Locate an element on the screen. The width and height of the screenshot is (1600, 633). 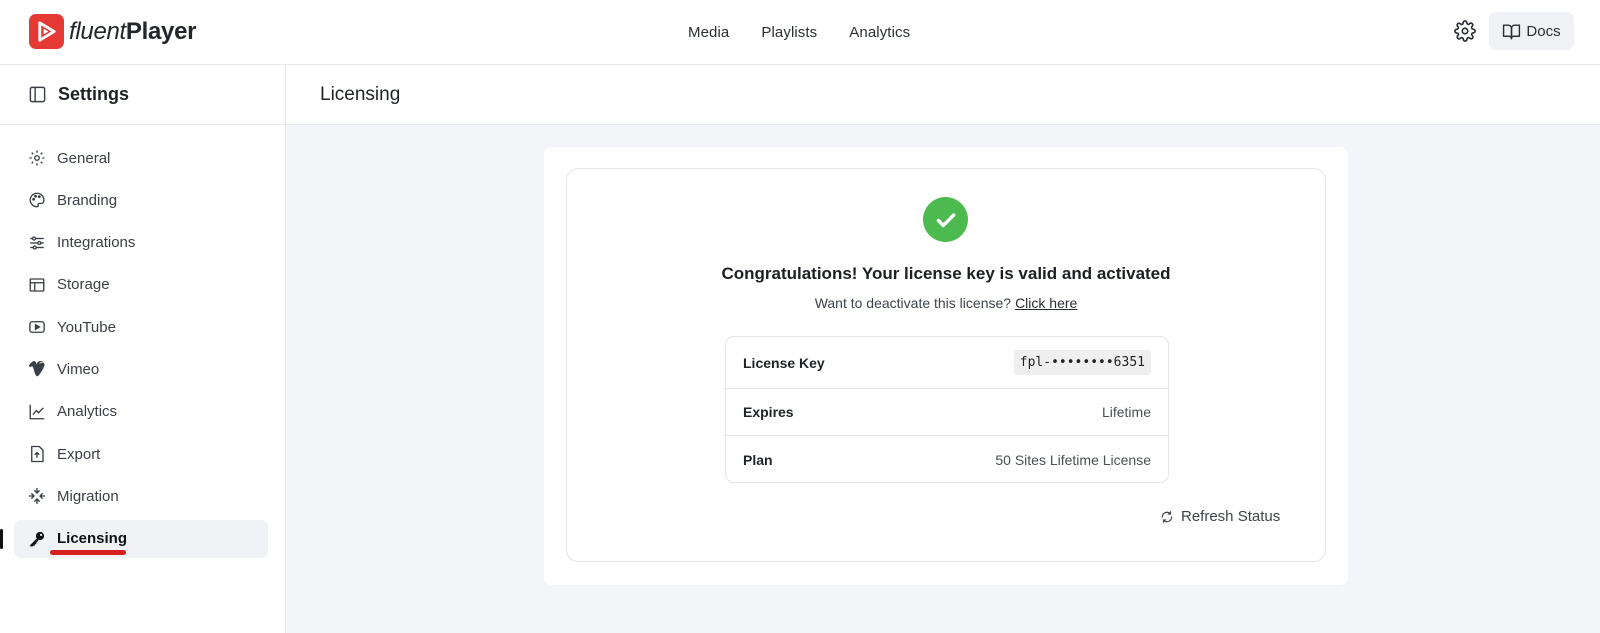
migration-icon is located at coordinates (37, 496).